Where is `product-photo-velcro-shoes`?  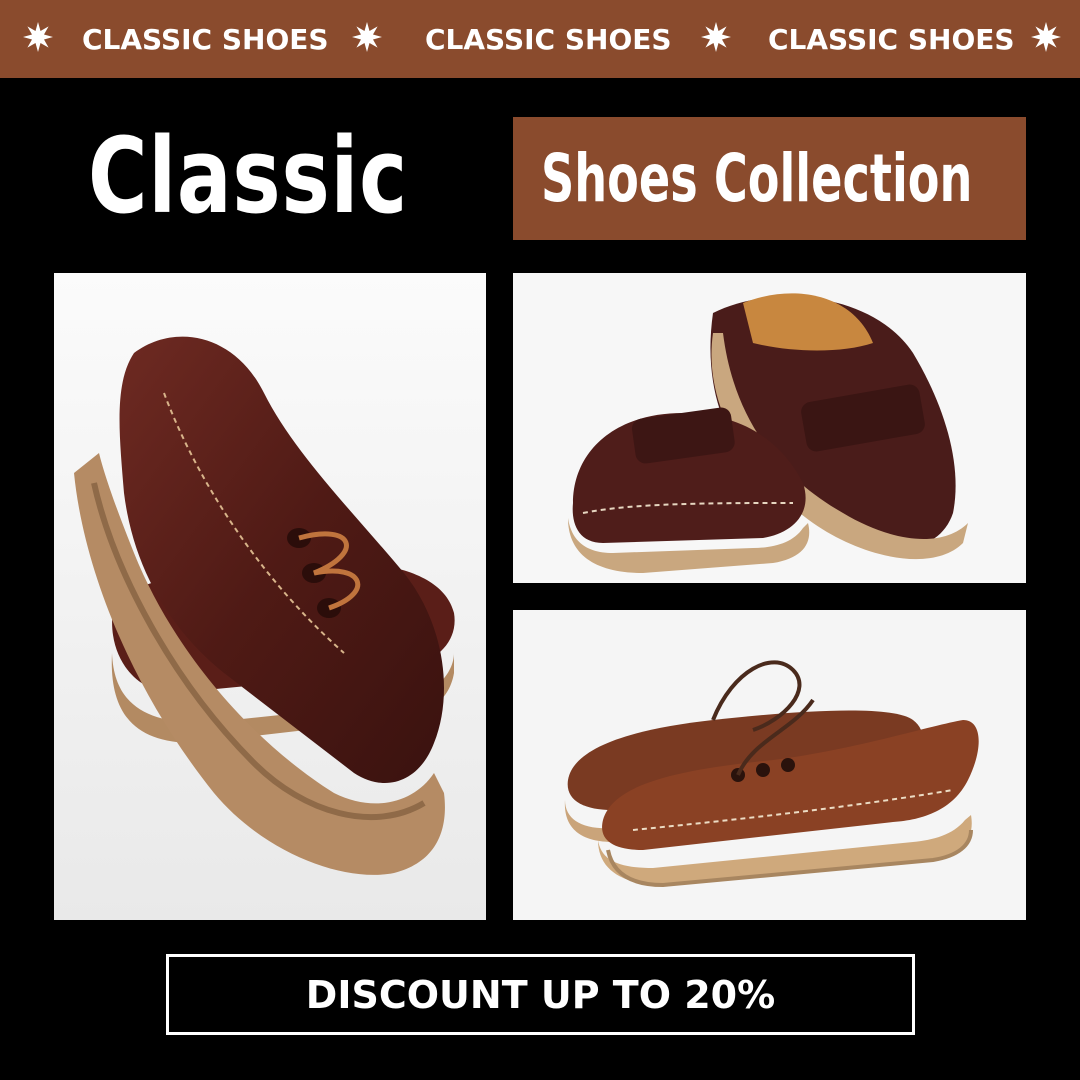 product-photo-velcro-shoes is located at coordinates (769, 428).